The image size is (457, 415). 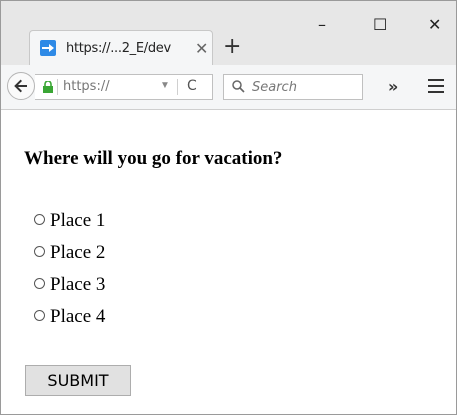 What do you see at coordinates (48, 48) in the screenshot?
I see `redirect-icon` at bounding box center [48, 48].